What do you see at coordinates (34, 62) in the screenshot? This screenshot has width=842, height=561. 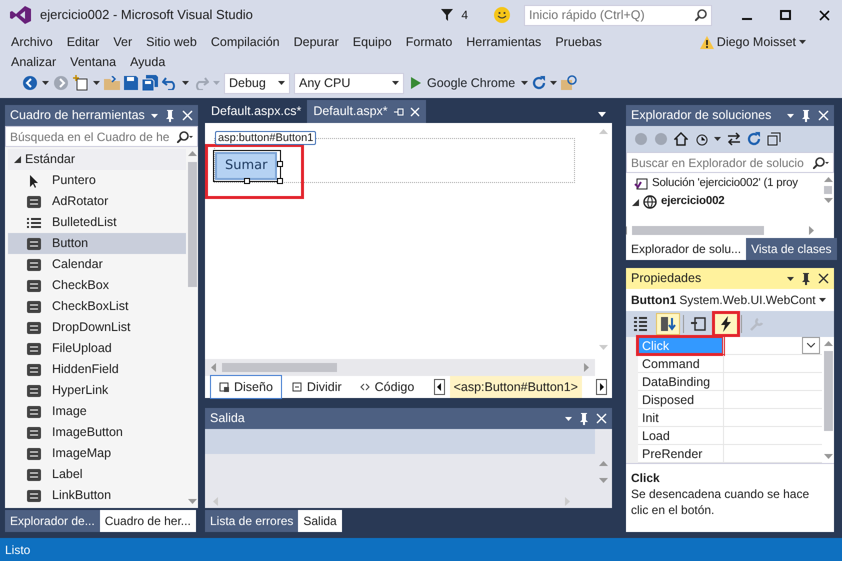 I see `menu-item: Analizar` at bounding box center [34, 62].